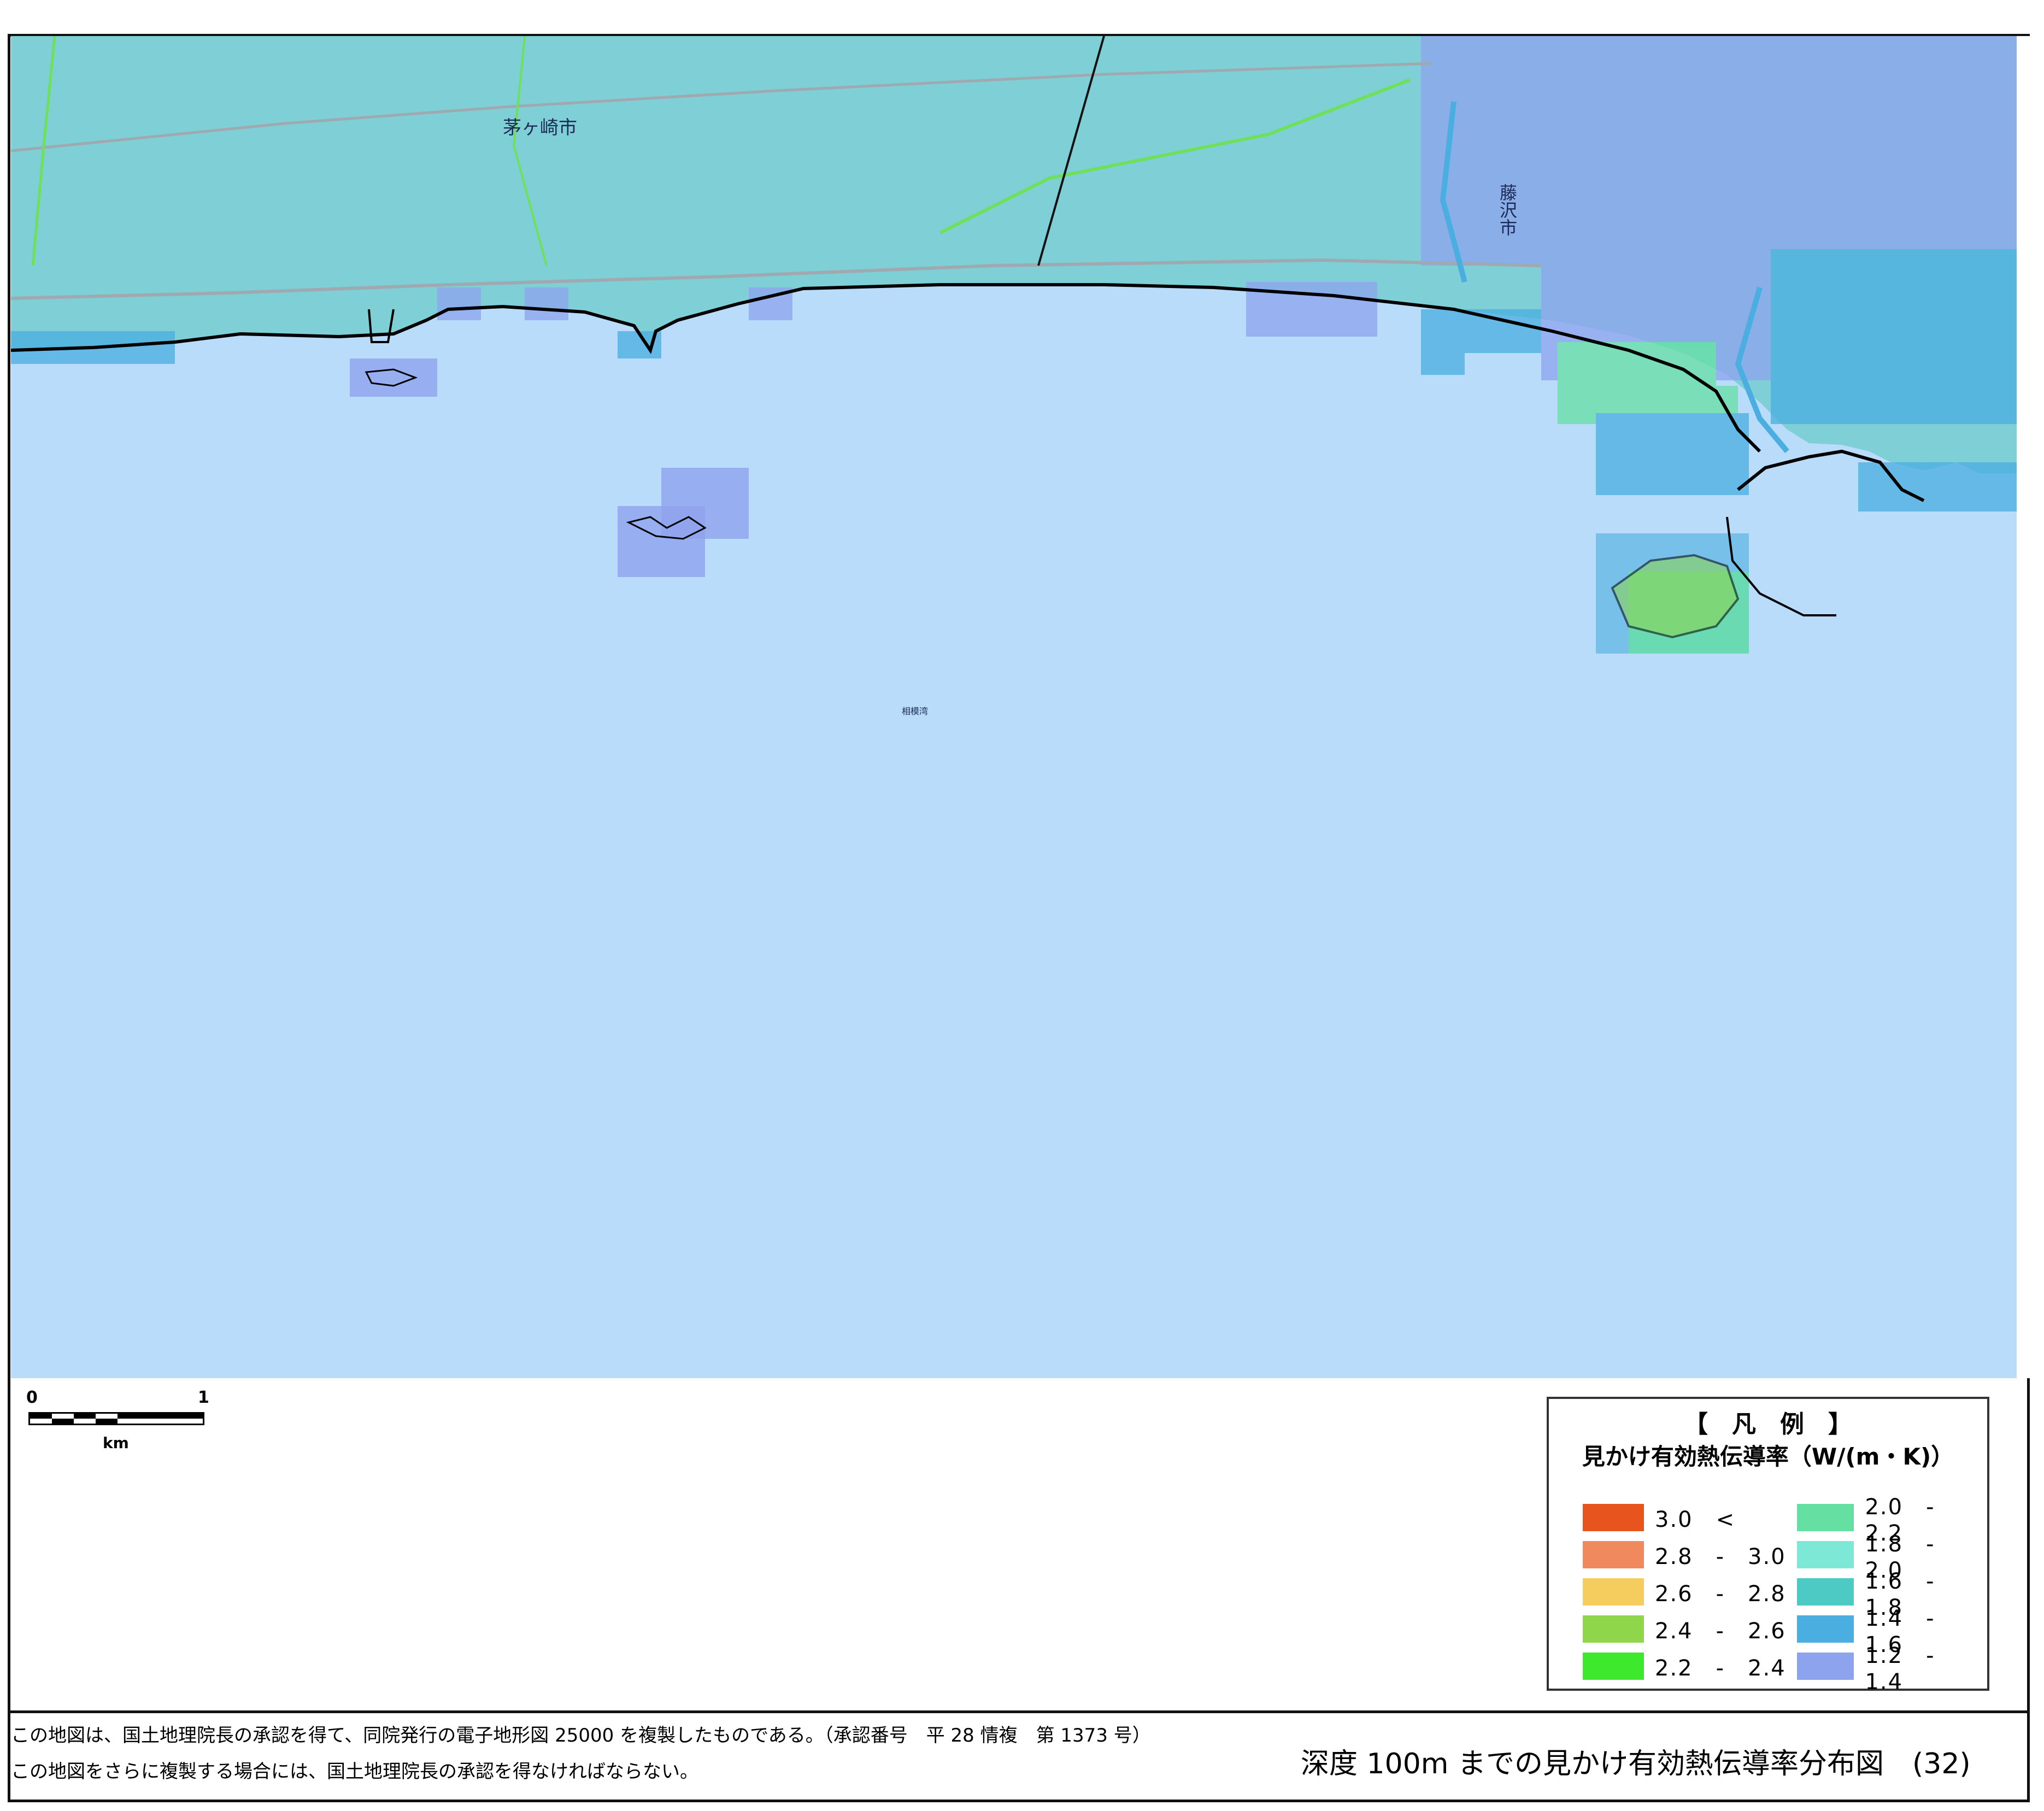 The width and height of the screenshot is (2044, 1811). What do you see at coordinates (354, 1772) in the screenshot?
I see `reproduction-note: この地図をさらに複製する場合には、国土地理院長の承認を得なければならない。` at bounding box center [354, 1772].